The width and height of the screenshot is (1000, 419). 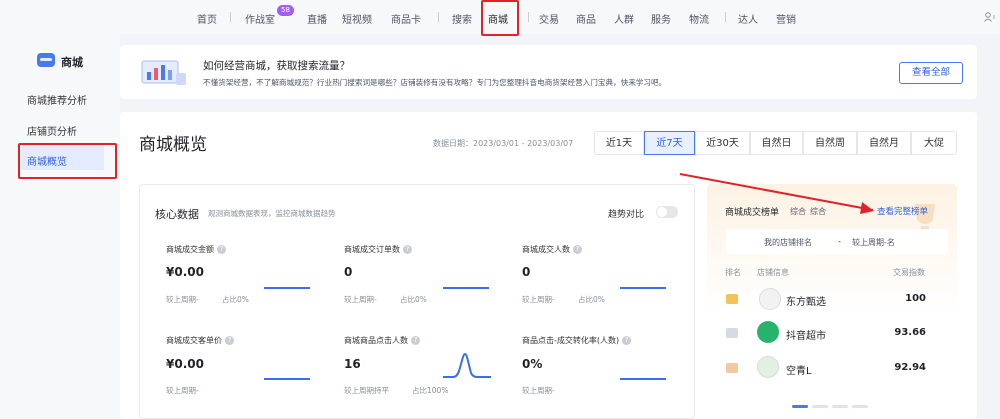 I want to click on metric-share-clicks: 占比100%, so click(x=430, y=390).